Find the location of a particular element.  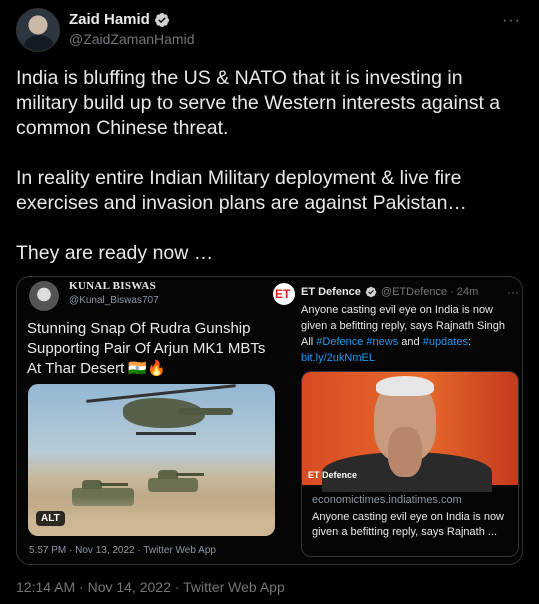

helicopter-skid is located at coordinates (166, 433).